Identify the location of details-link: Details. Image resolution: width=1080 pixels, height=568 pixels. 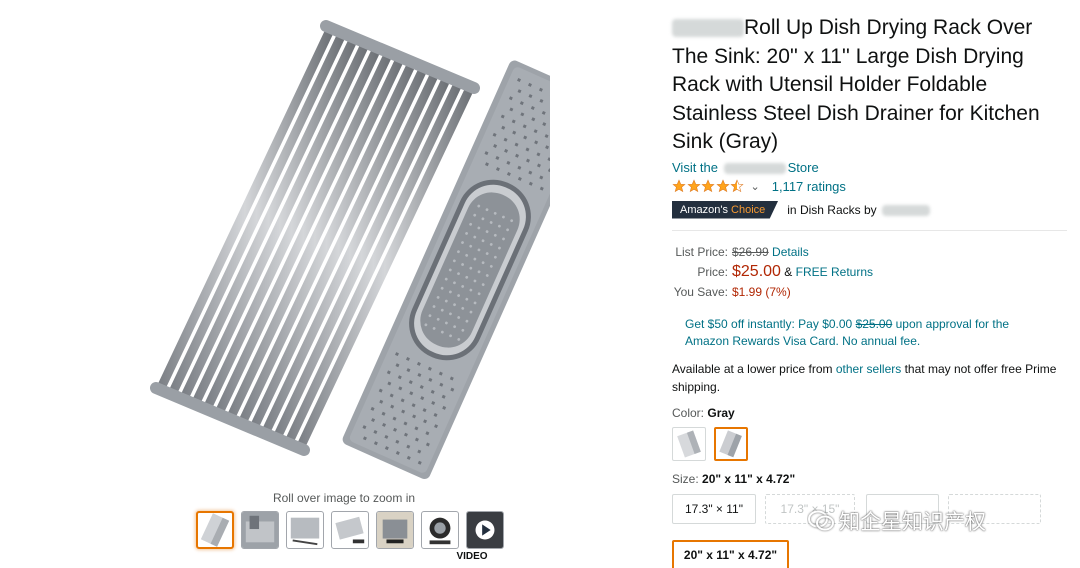
(790, 252).